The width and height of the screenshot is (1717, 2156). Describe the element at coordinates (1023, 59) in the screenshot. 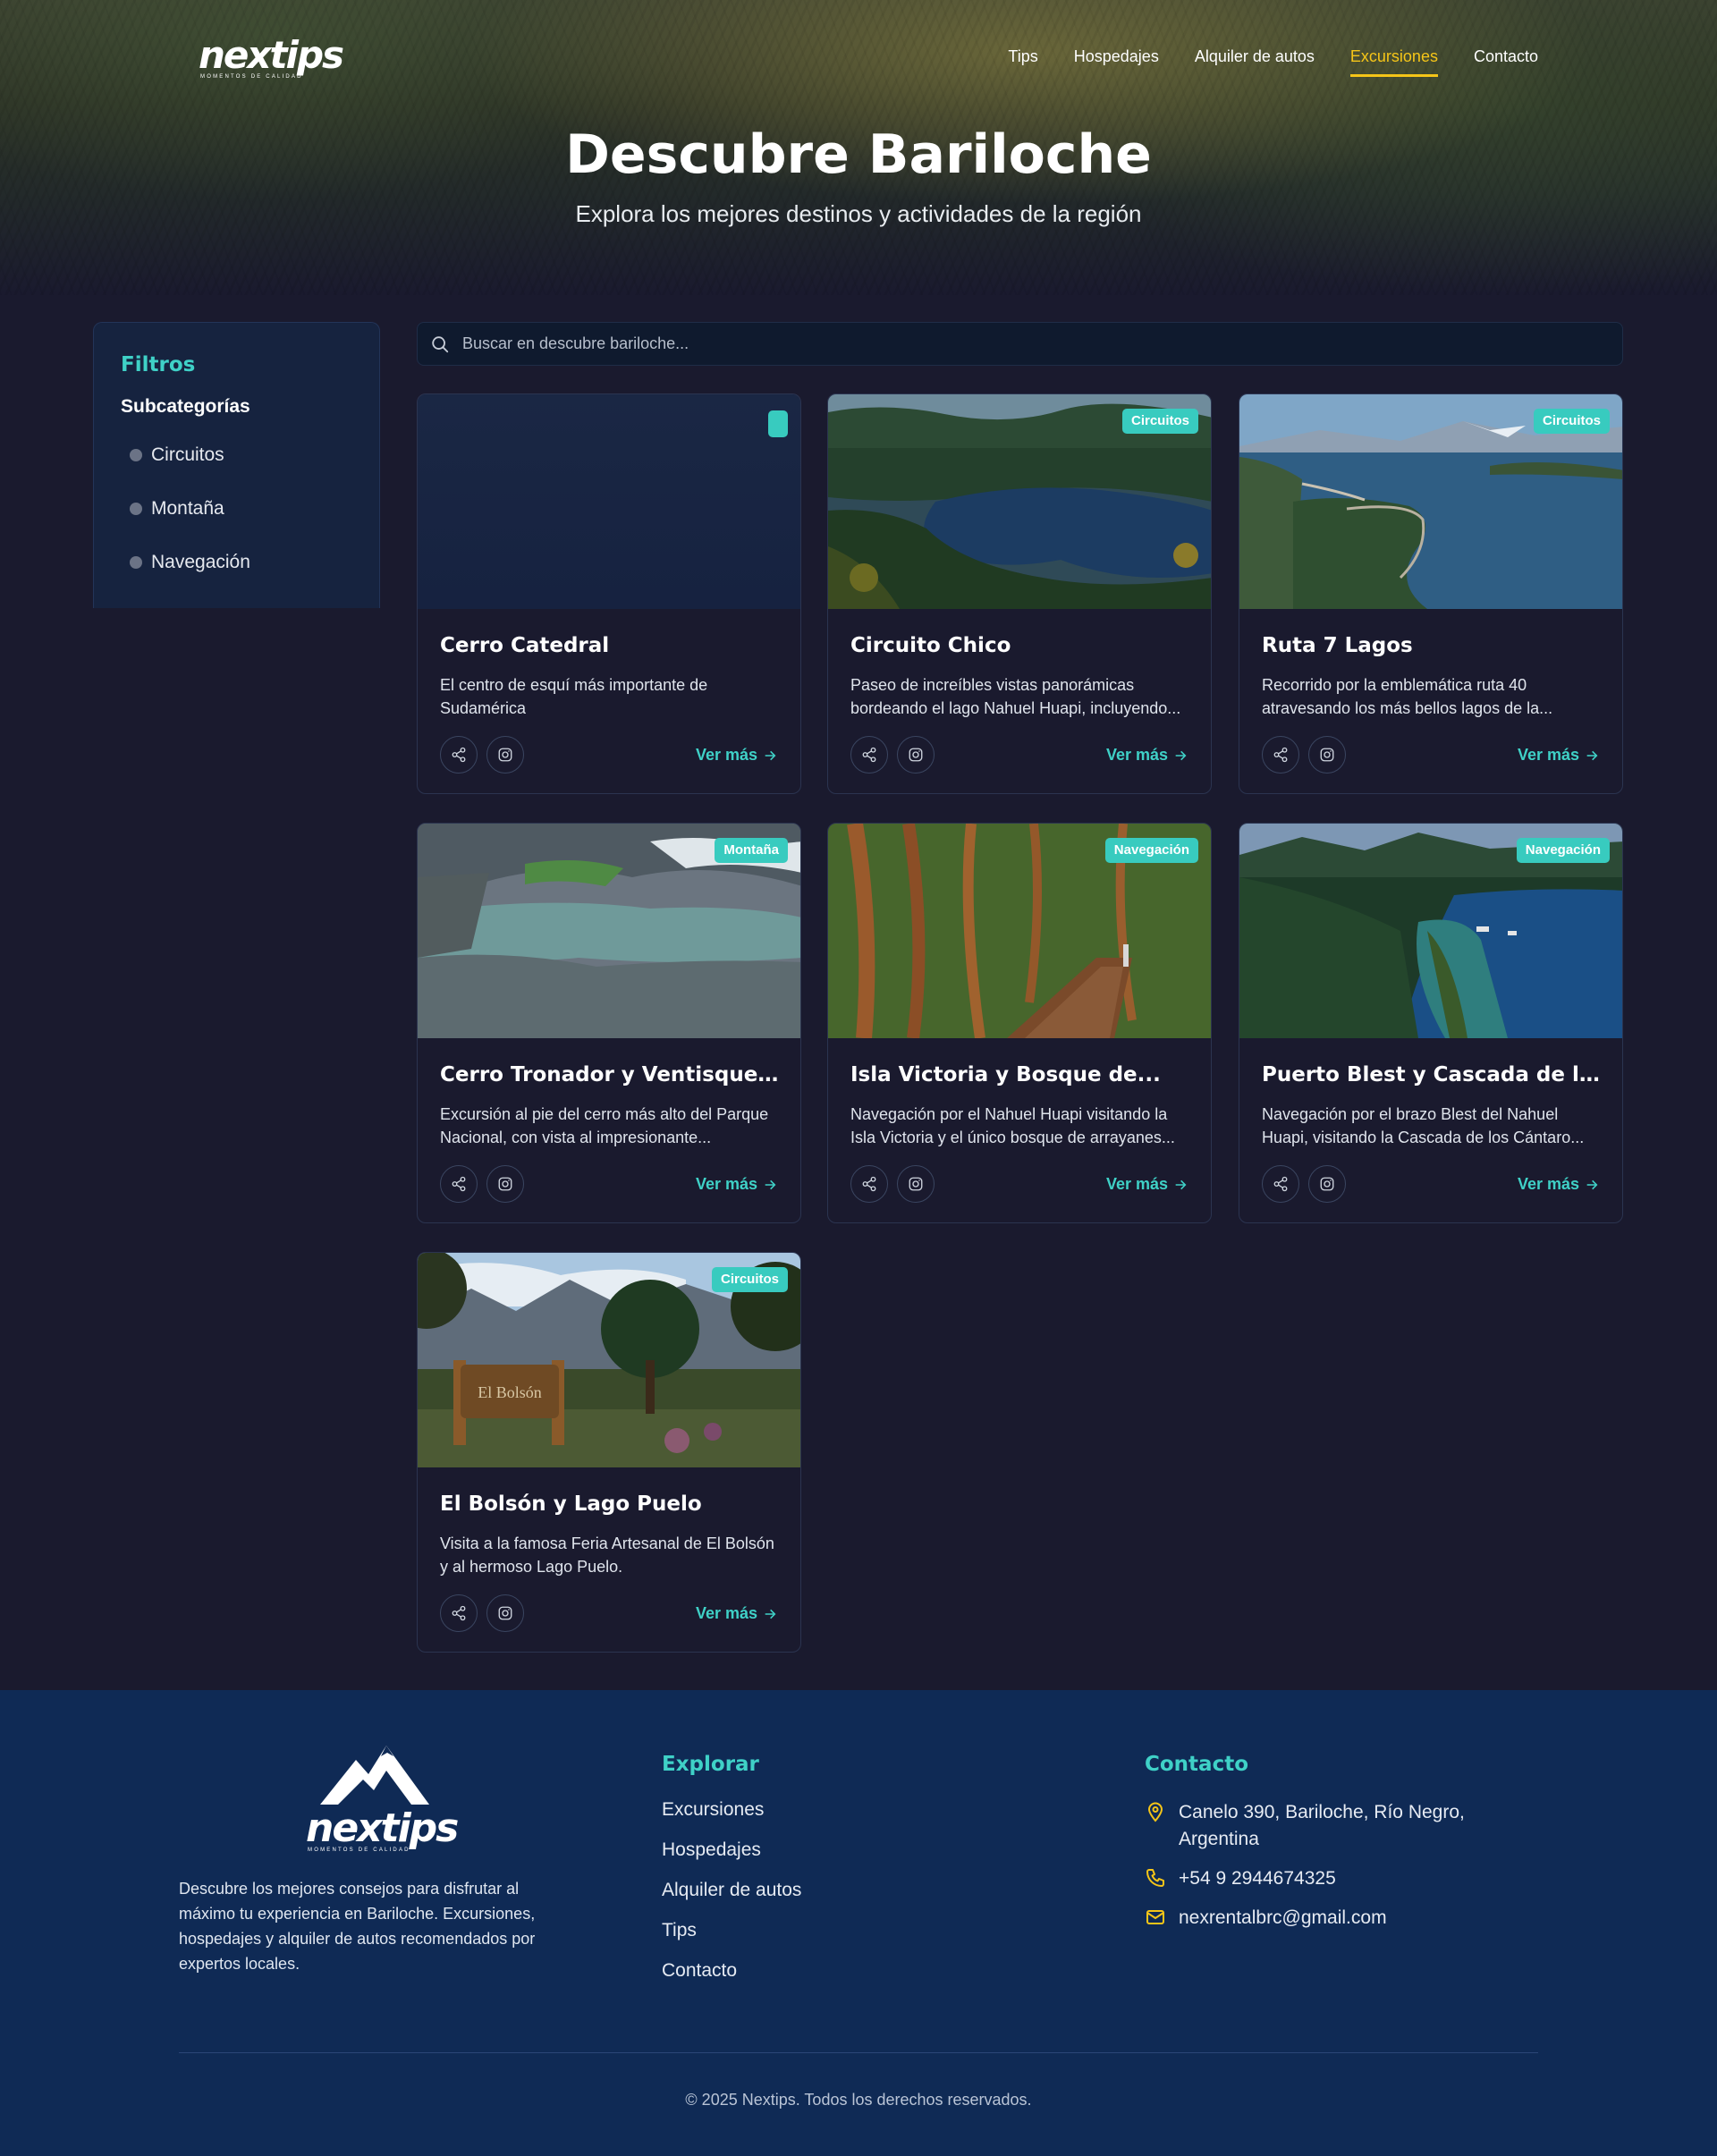

I see `nav-link-tips: Tips` at that location.